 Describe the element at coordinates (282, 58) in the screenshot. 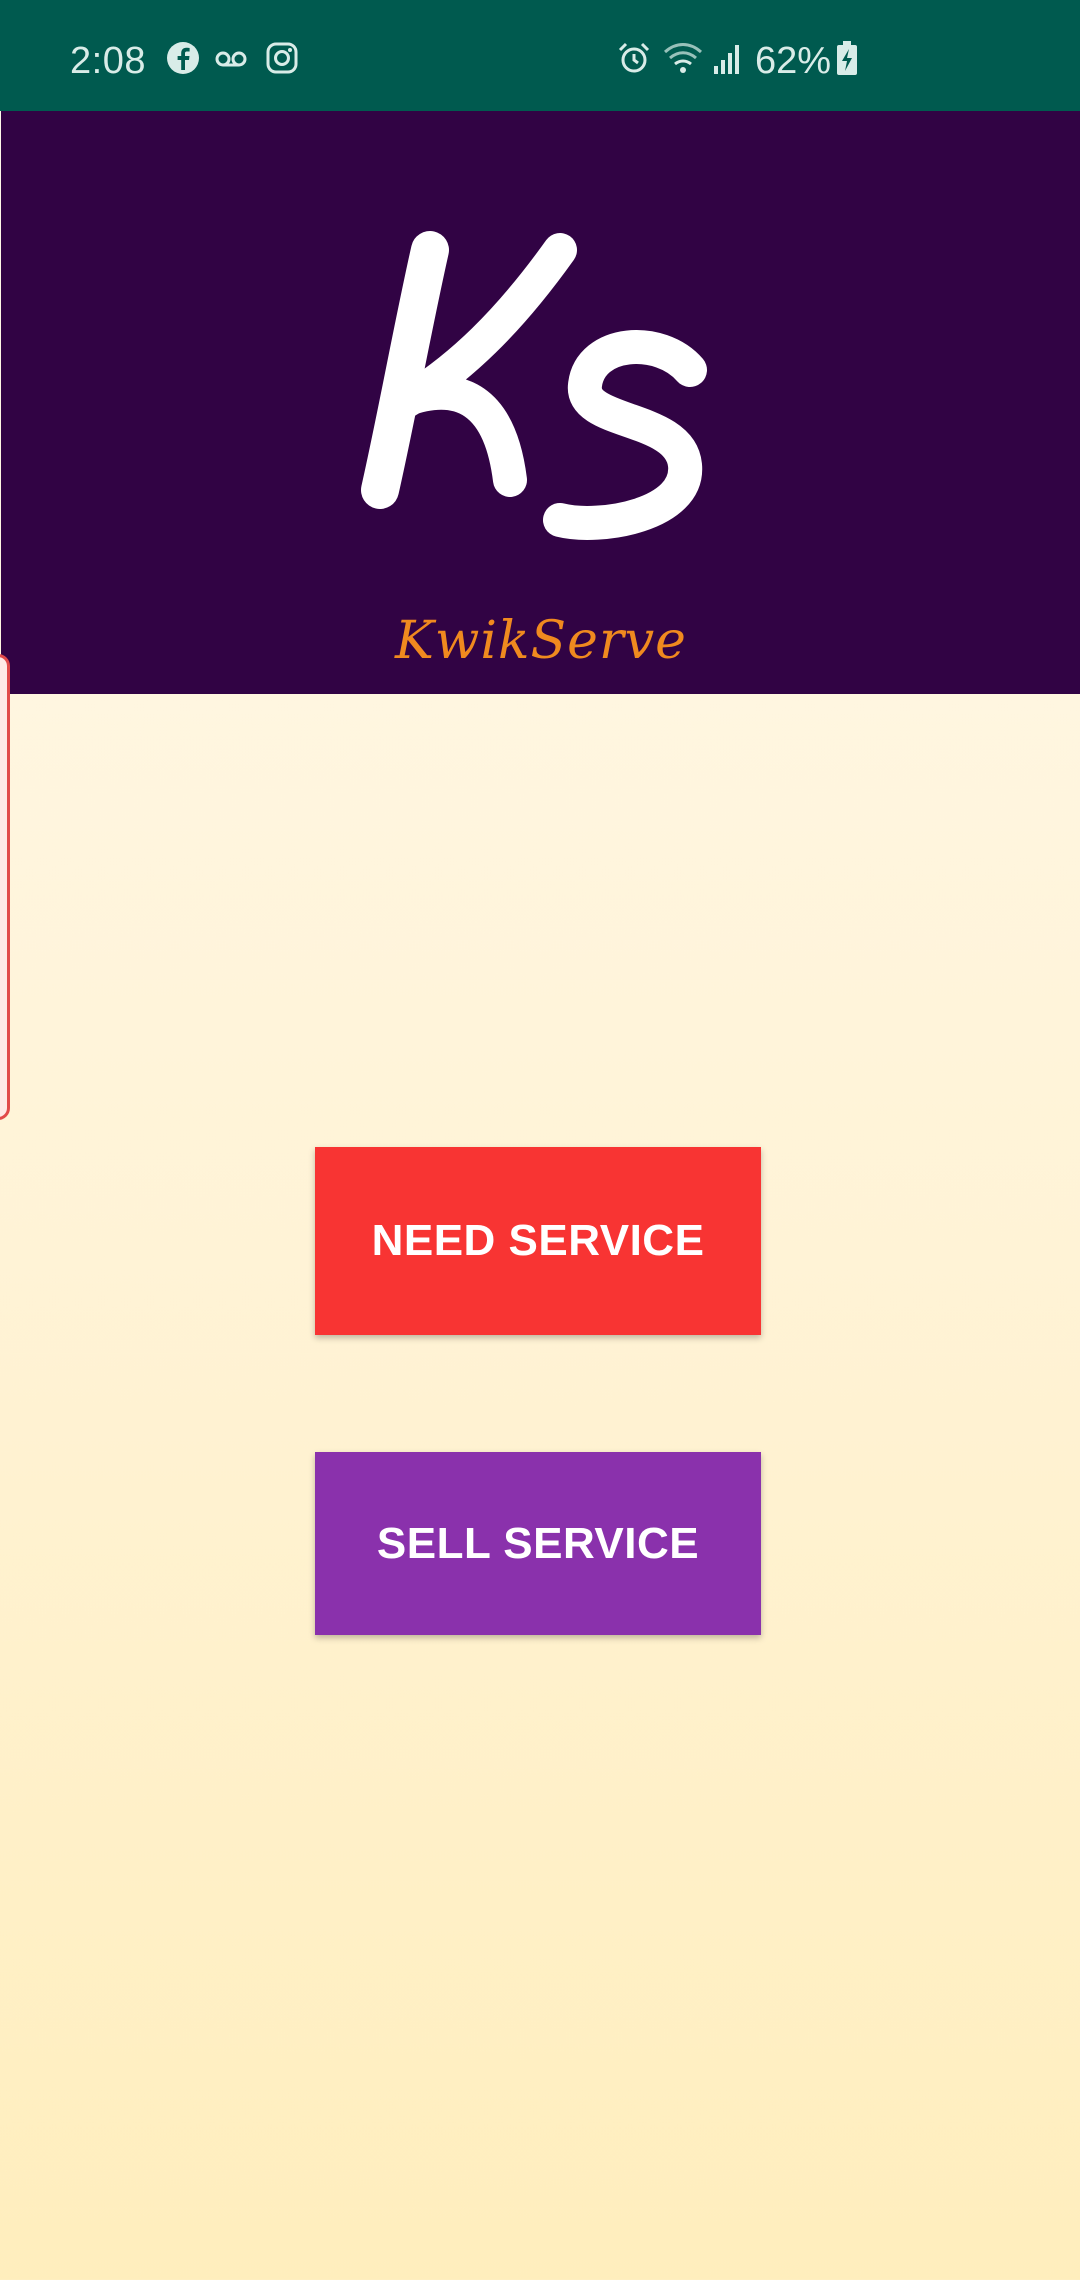

I see `instagram-icon` at that location.